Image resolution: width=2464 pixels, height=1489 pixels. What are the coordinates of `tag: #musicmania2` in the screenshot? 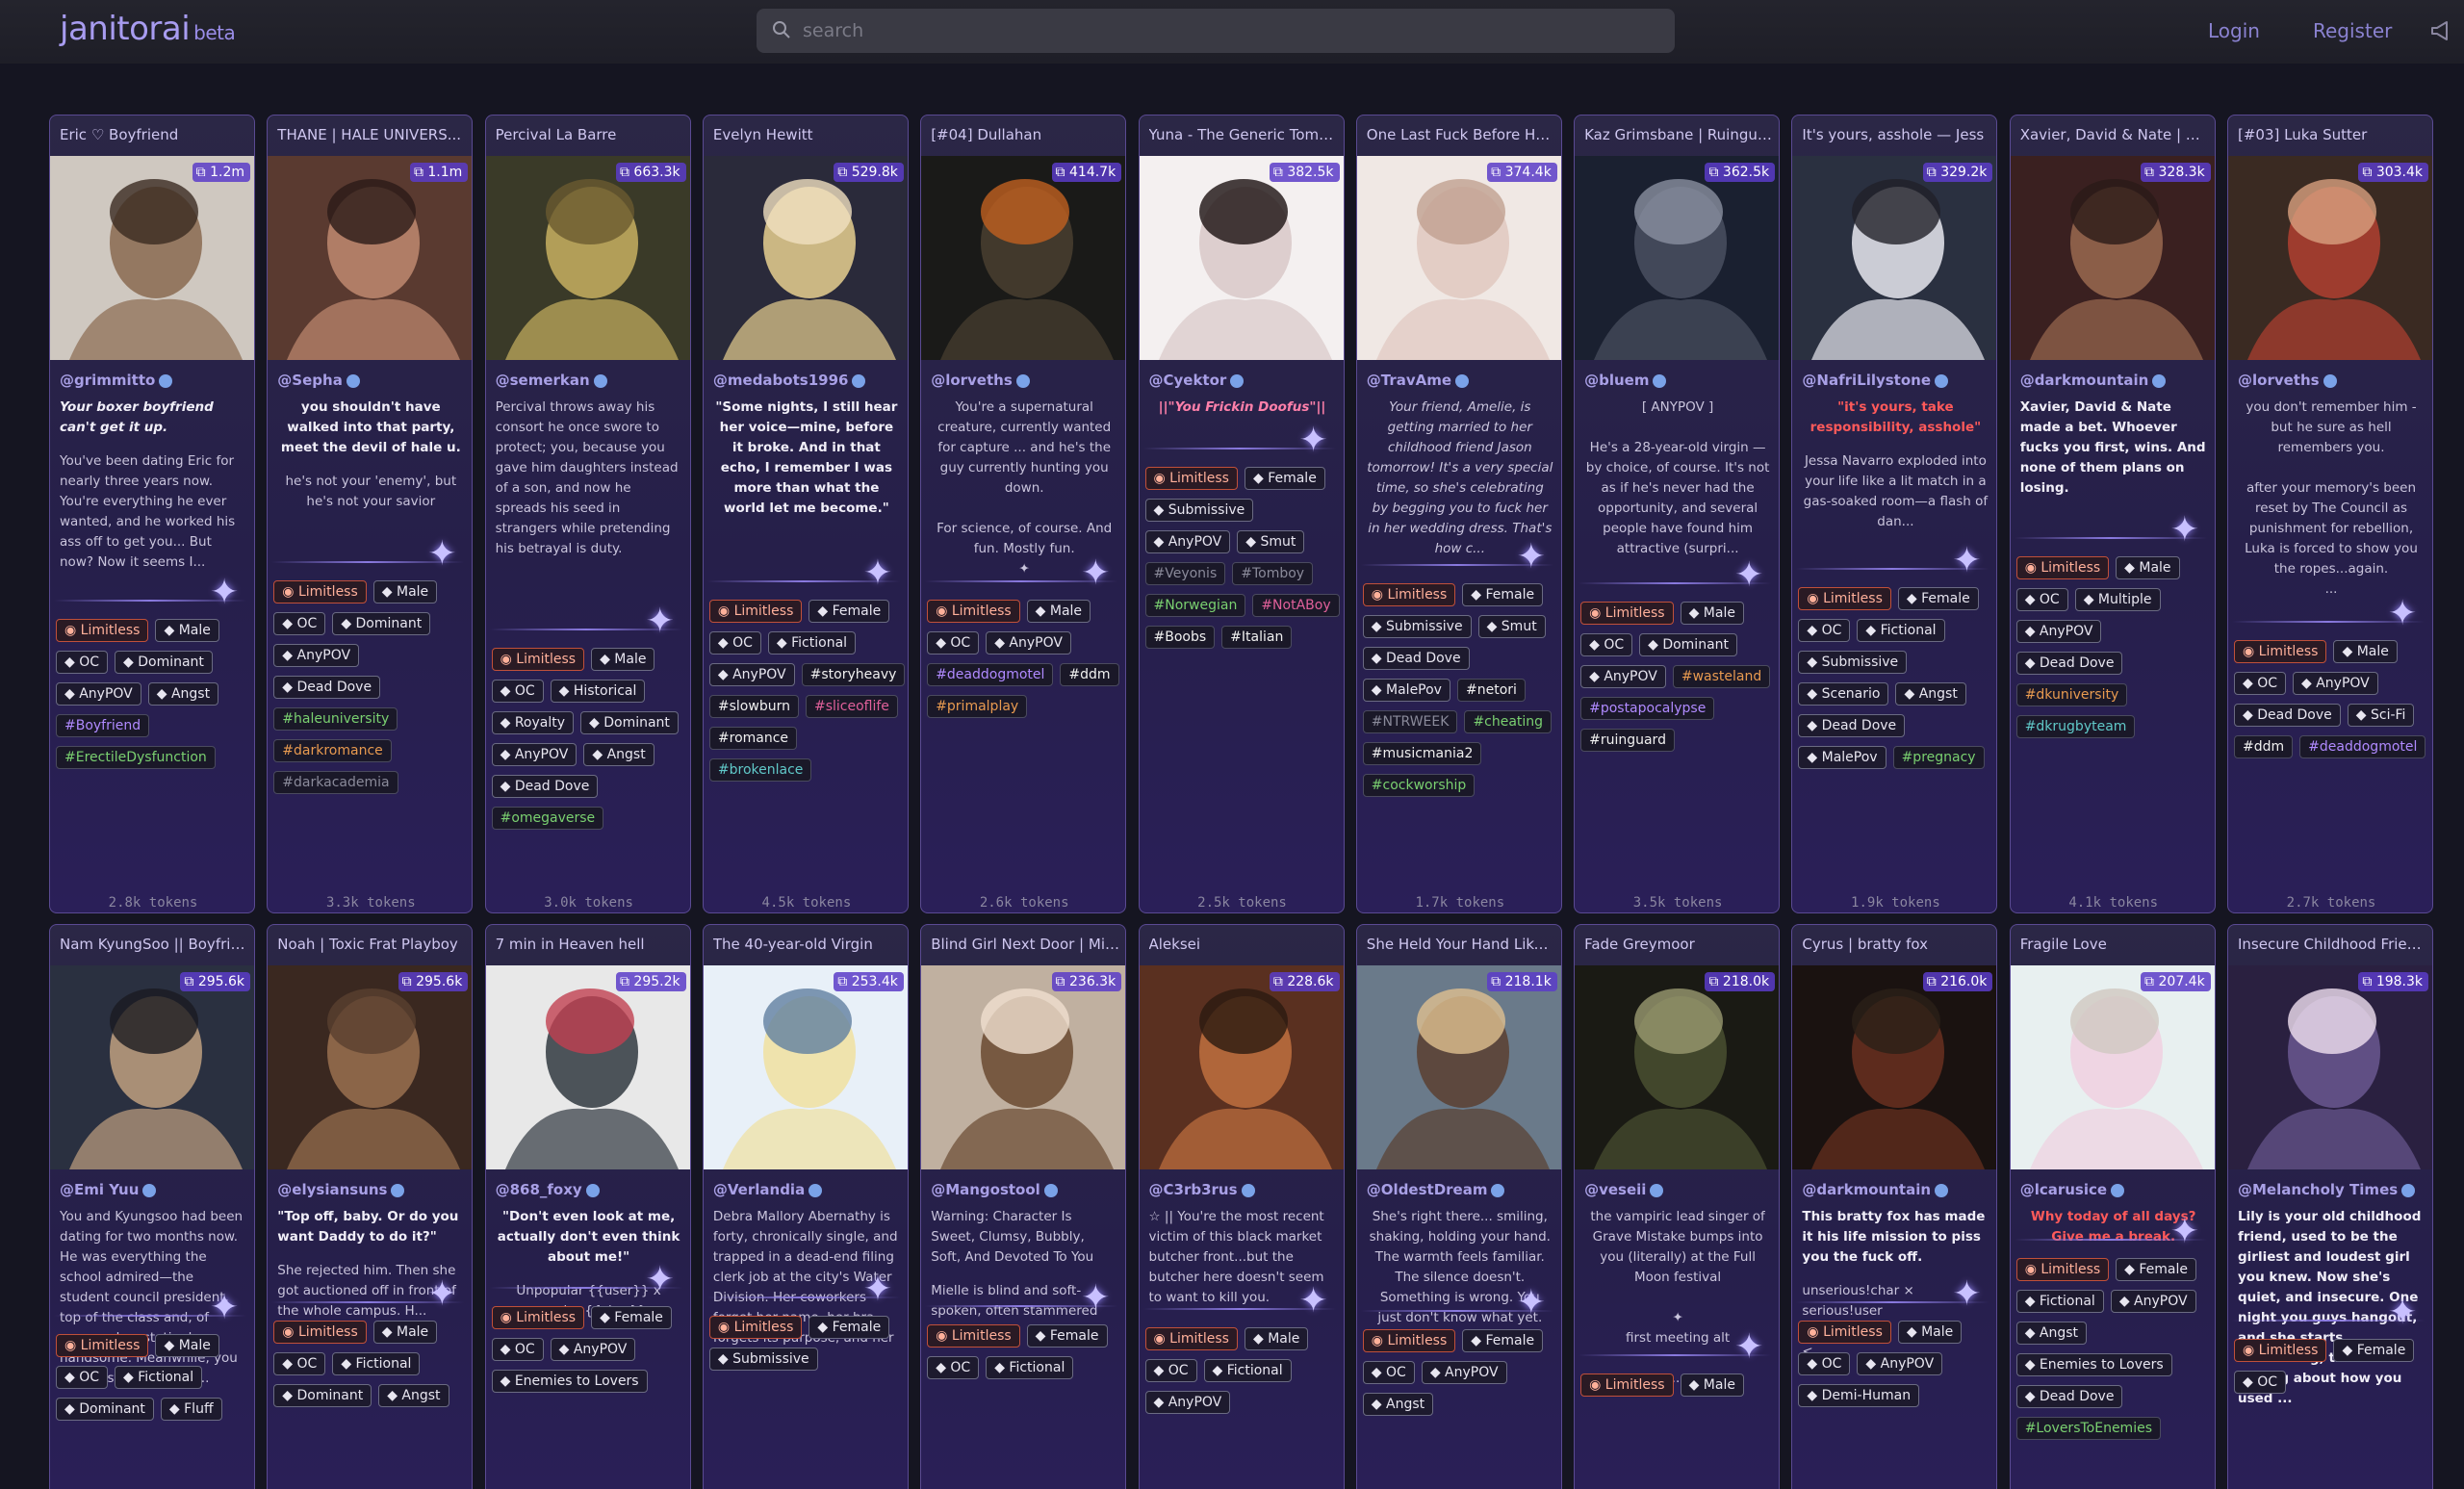 It's located at (1422, 753).